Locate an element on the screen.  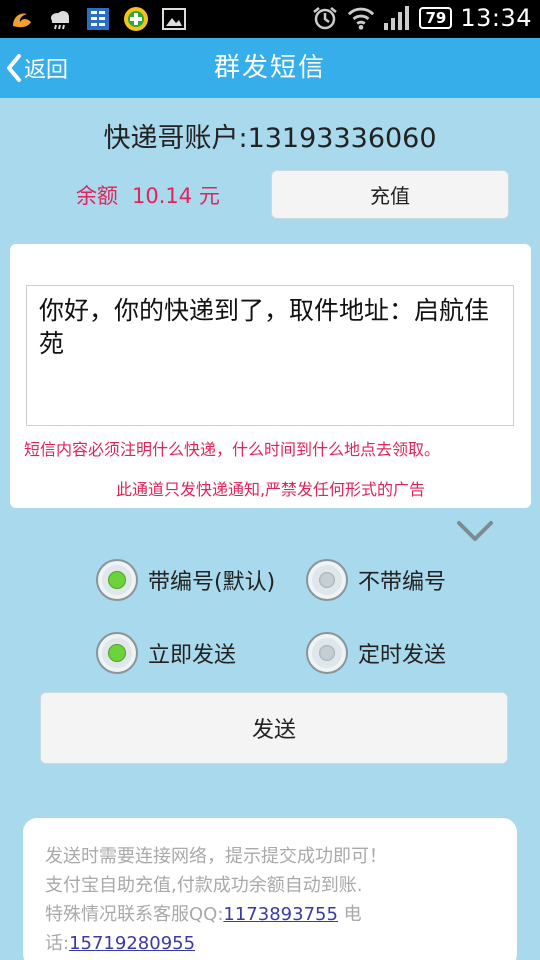
radio-without-number: 不带编号 is located at coordinates (376, 580).